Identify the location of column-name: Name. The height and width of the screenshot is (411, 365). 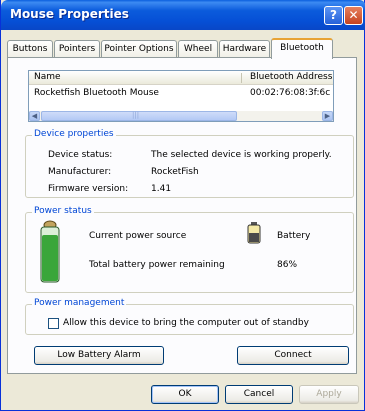
(47, 77).